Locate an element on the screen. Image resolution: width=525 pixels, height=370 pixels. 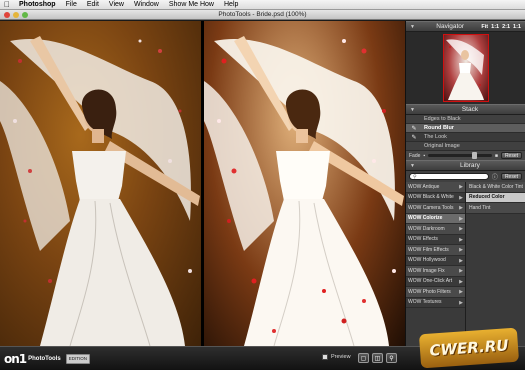
stack-item-selected: ✎ Round Blur is located at coordinates (465, 128).